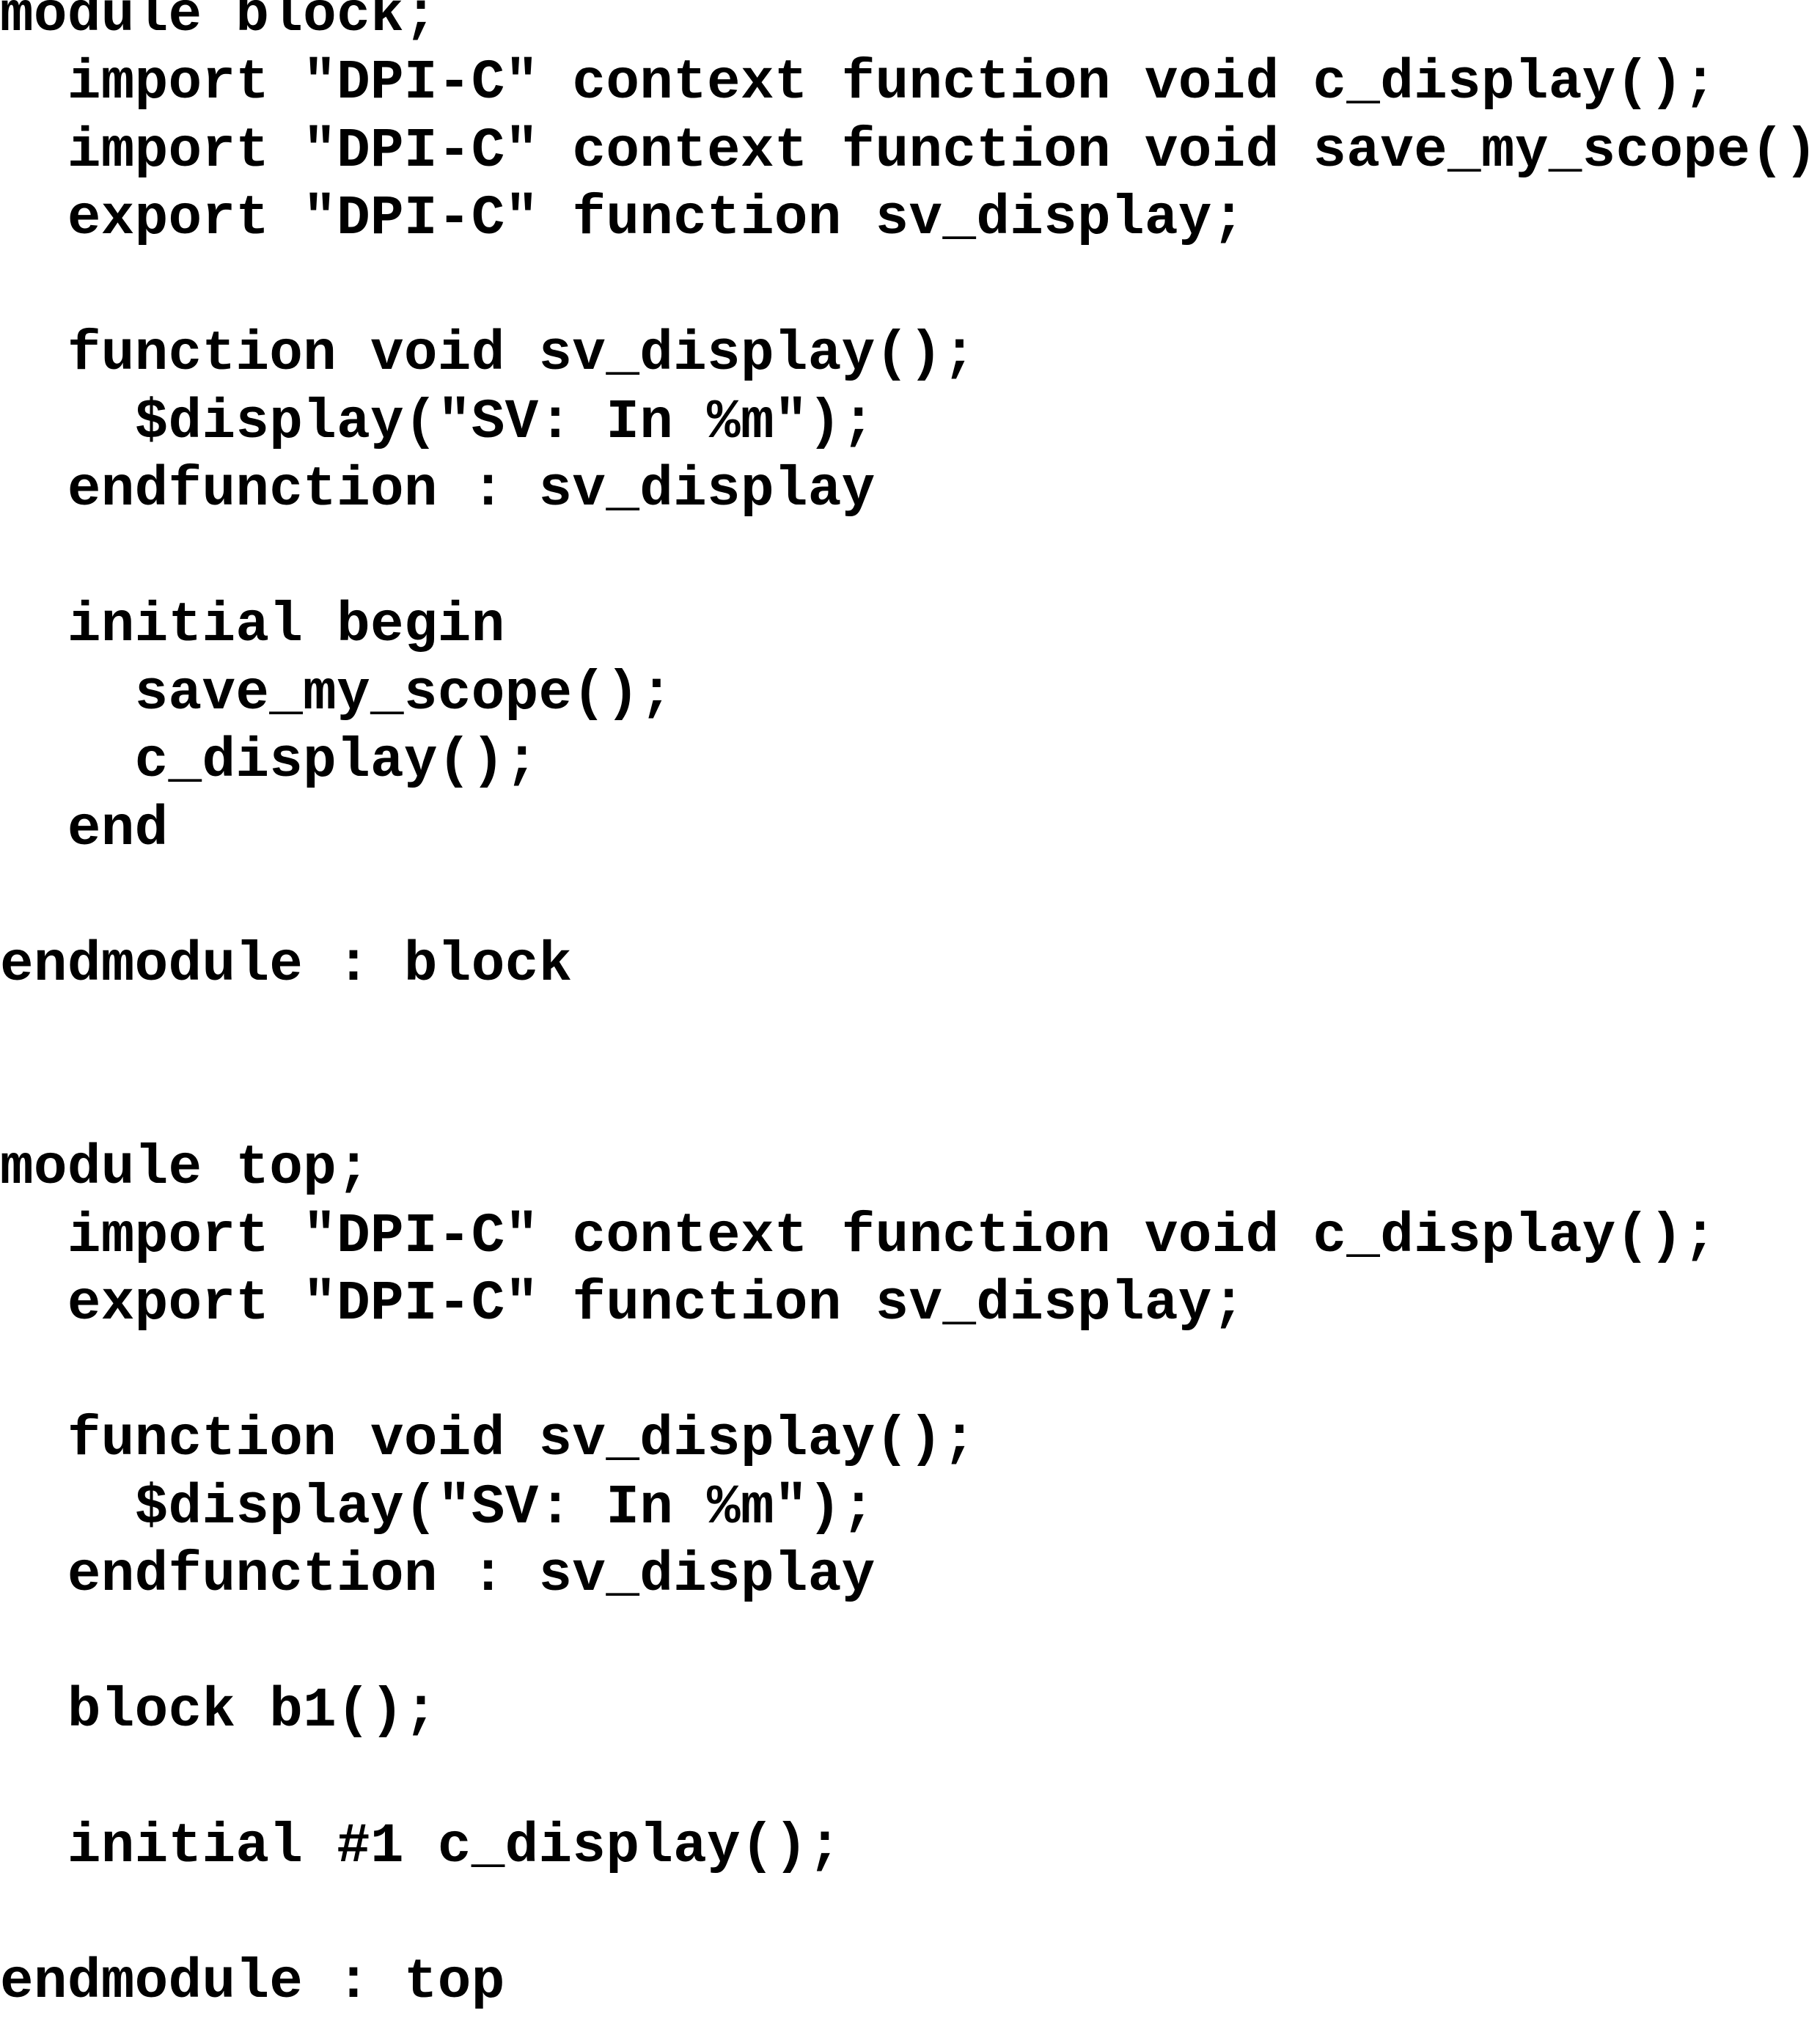  I want to click on code-line-top-function-sv-display: function void sv_display();, so click(489, 1439).